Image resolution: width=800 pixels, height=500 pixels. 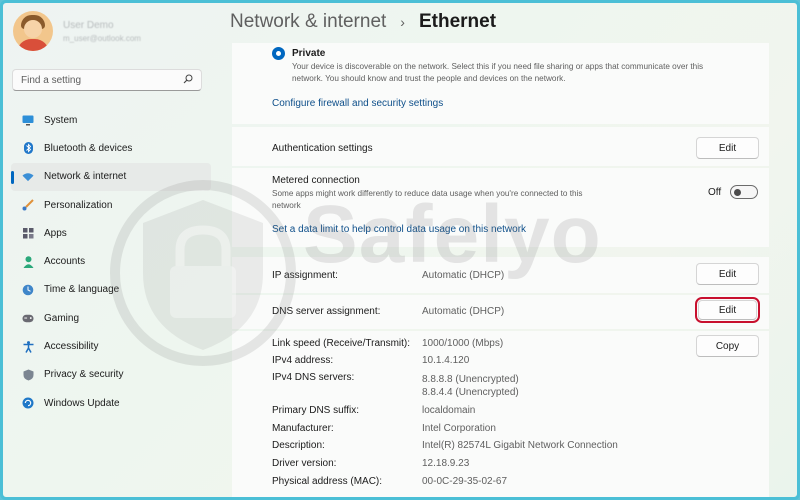 I want to click on sidebar-item-label: Windows Update, so click(x=82, y=403).